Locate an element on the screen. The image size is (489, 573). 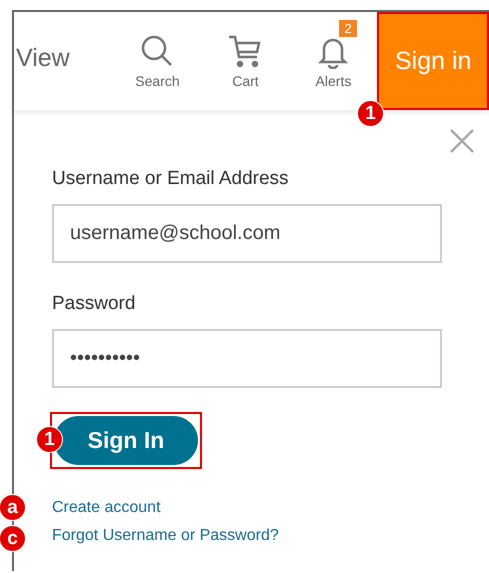
field-label: Username or Email Address is located at coordinates (171, 179).